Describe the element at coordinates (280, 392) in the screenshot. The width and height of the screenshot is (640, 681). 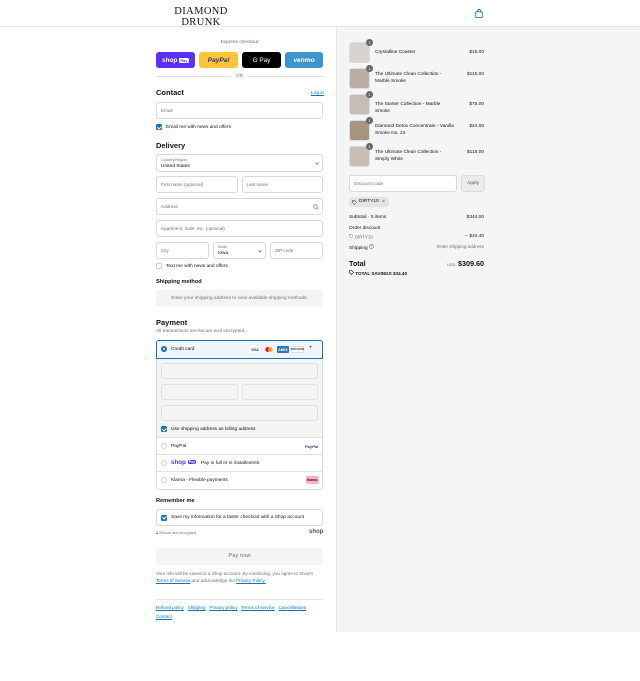
I see `card-cvv-field` at that location.